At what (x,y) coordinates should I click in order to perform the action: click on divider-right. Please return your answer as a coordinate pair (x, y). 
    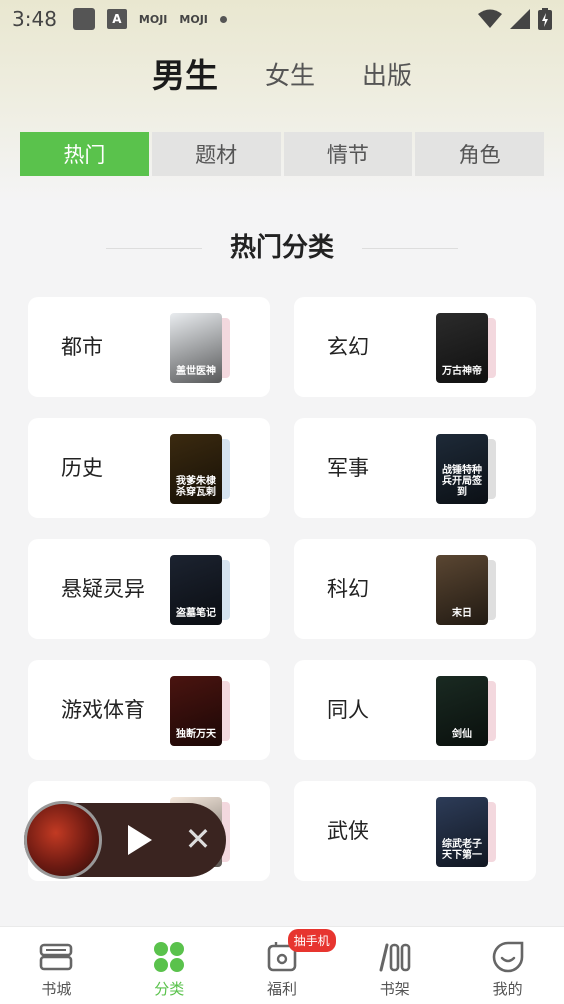
    Looking at the image, I should click on (410, 248).